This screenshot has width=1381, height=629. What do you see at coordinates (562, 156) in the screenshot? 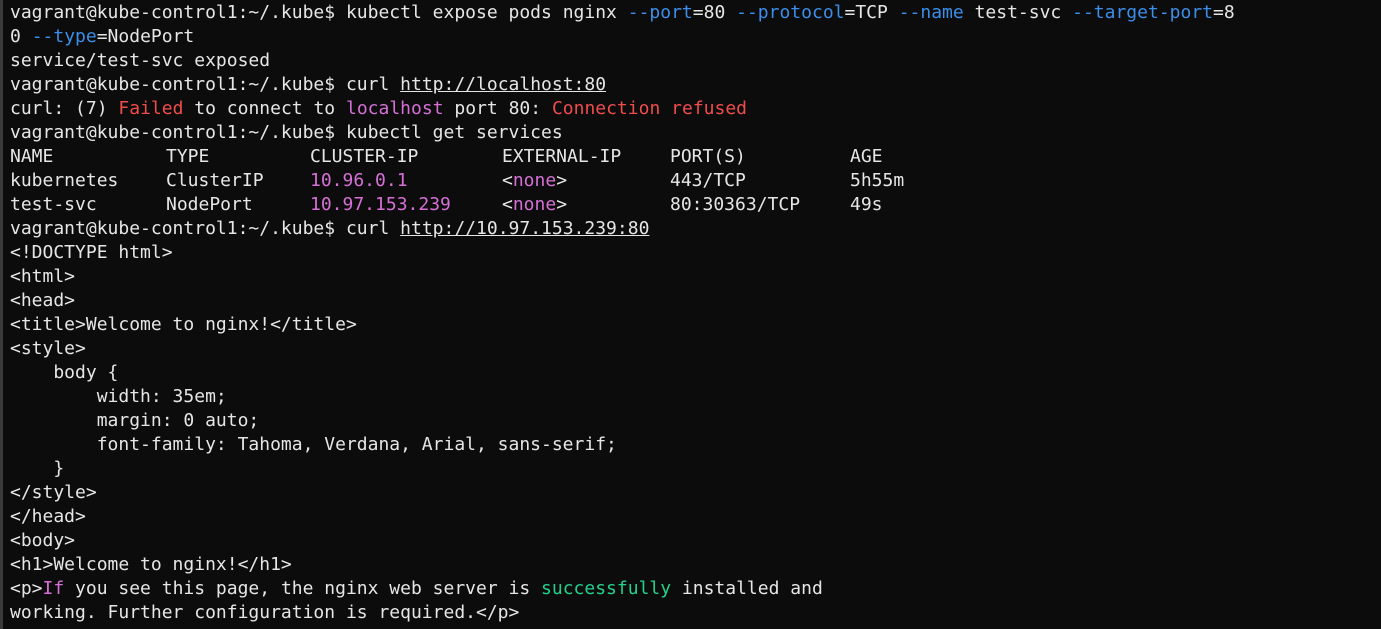
I see `header-external-ip: EXTERNAL-IP` at bounding box center [562, 156].